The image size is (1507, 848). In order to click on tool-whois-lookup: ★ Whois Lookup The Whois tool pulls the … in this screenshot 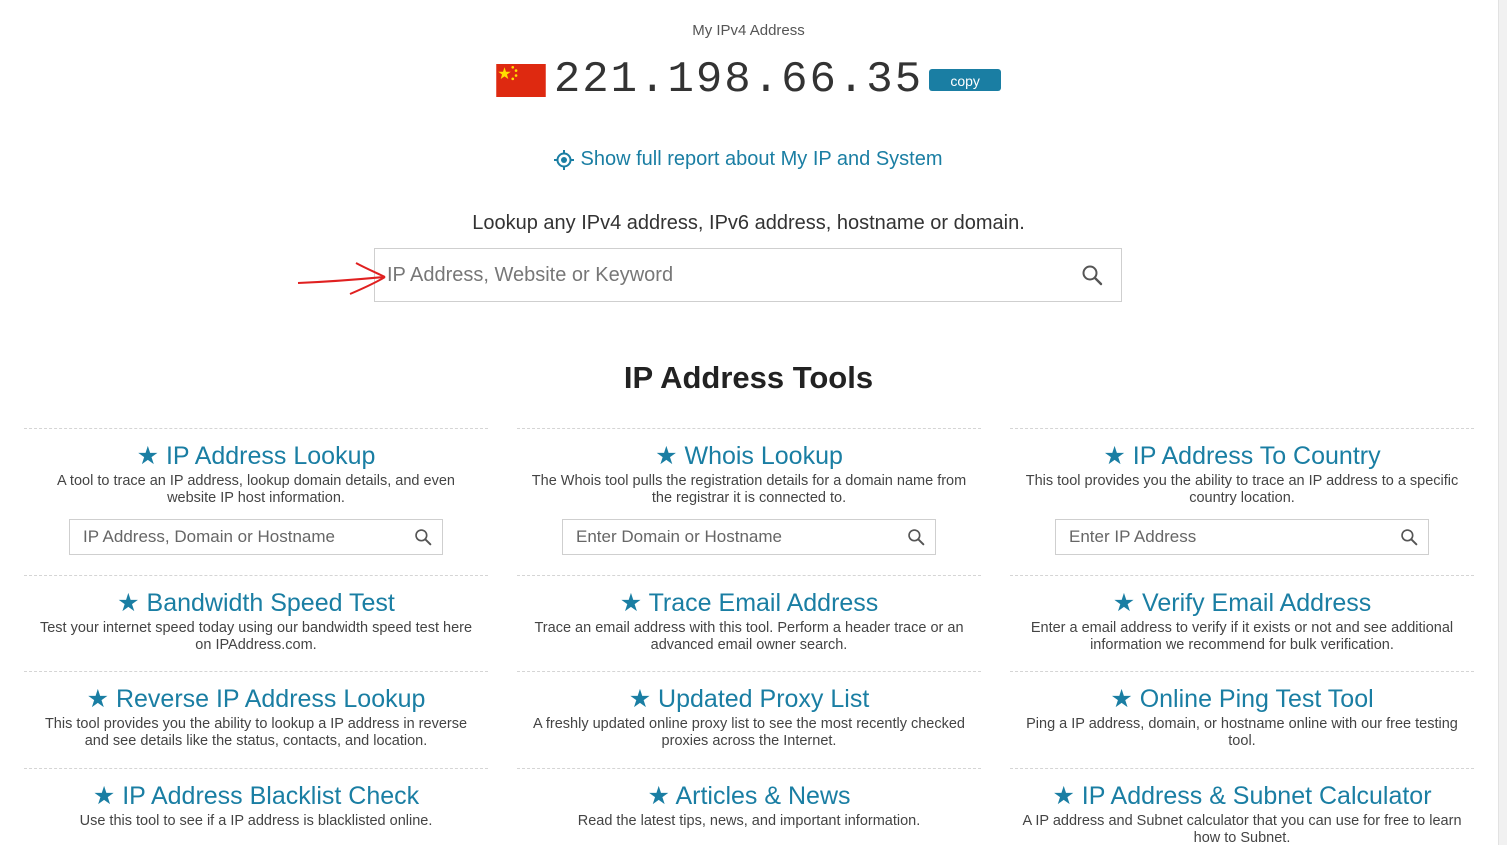, I will do `click(749, 501)`.